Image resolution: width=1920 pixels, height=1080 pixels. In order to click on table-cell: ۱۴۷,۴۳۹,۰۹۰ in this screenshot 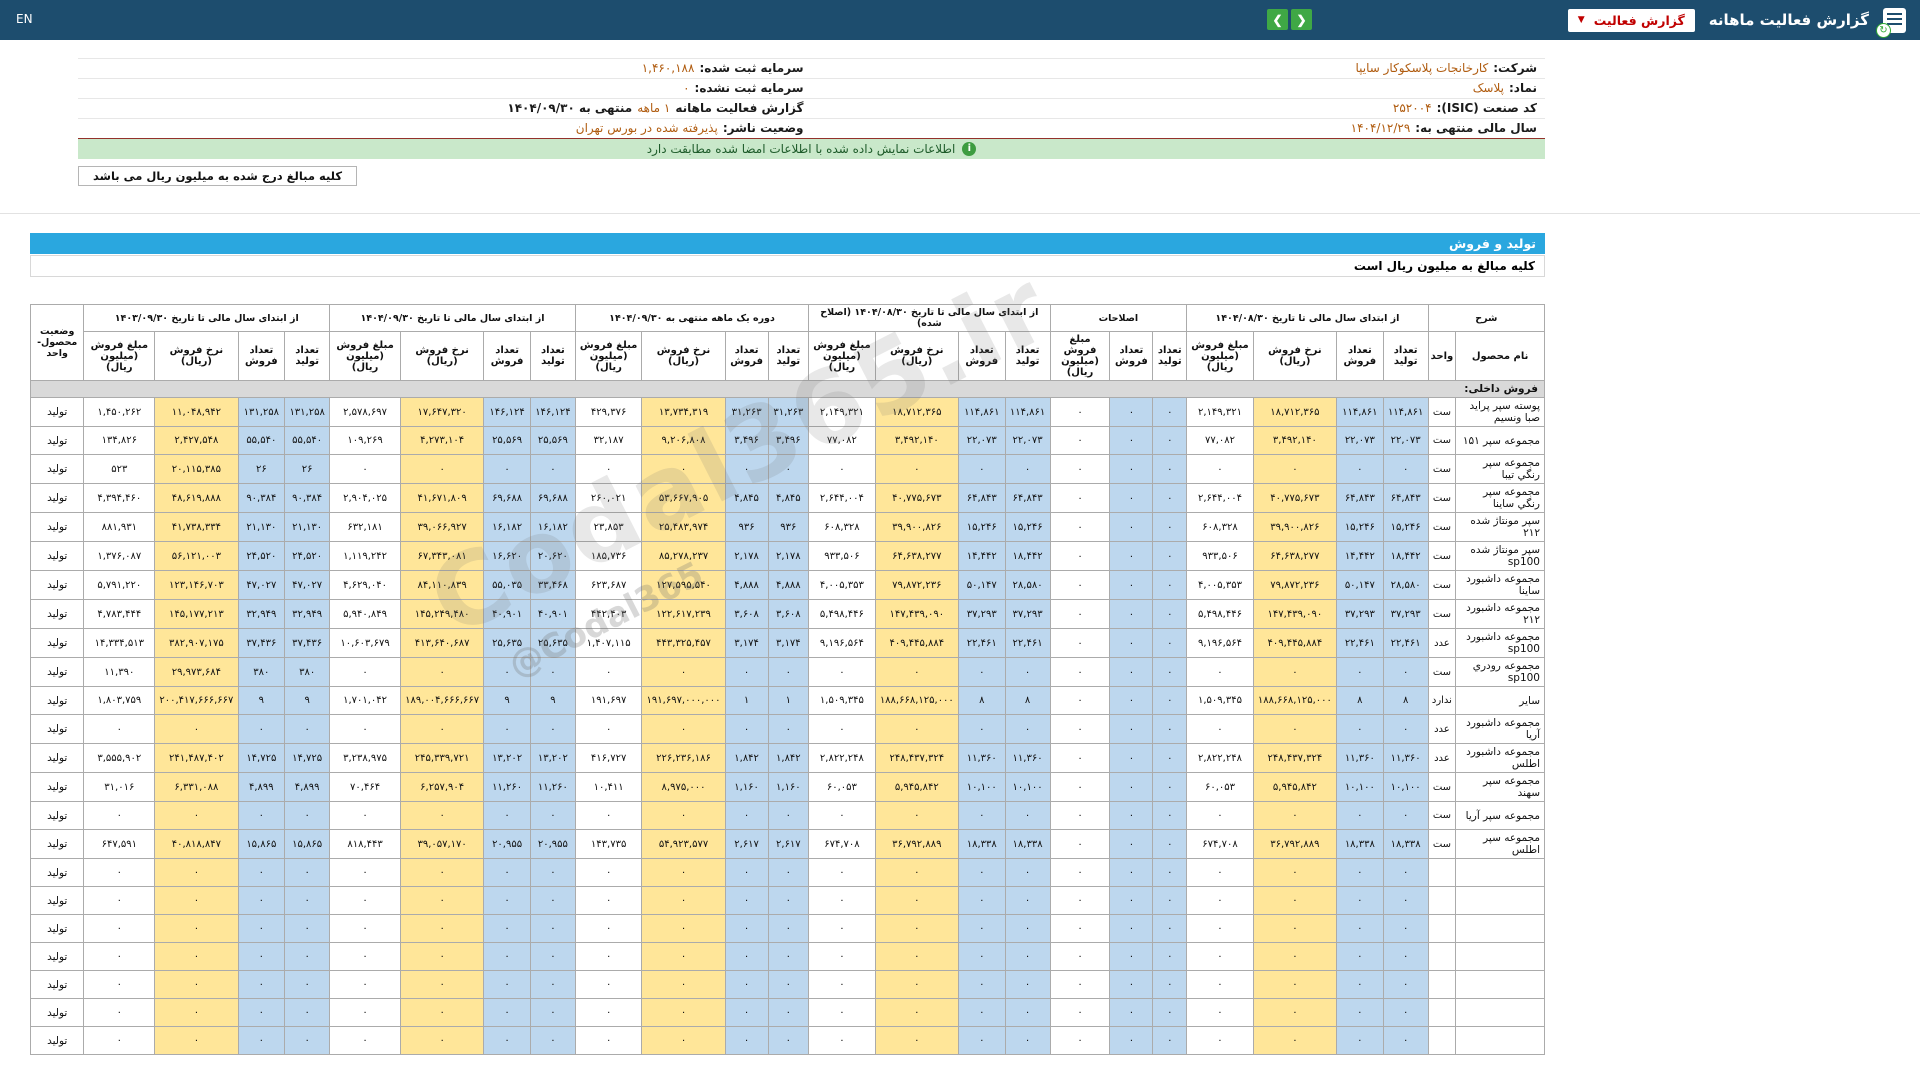, I will do `click(1295, 614)`.